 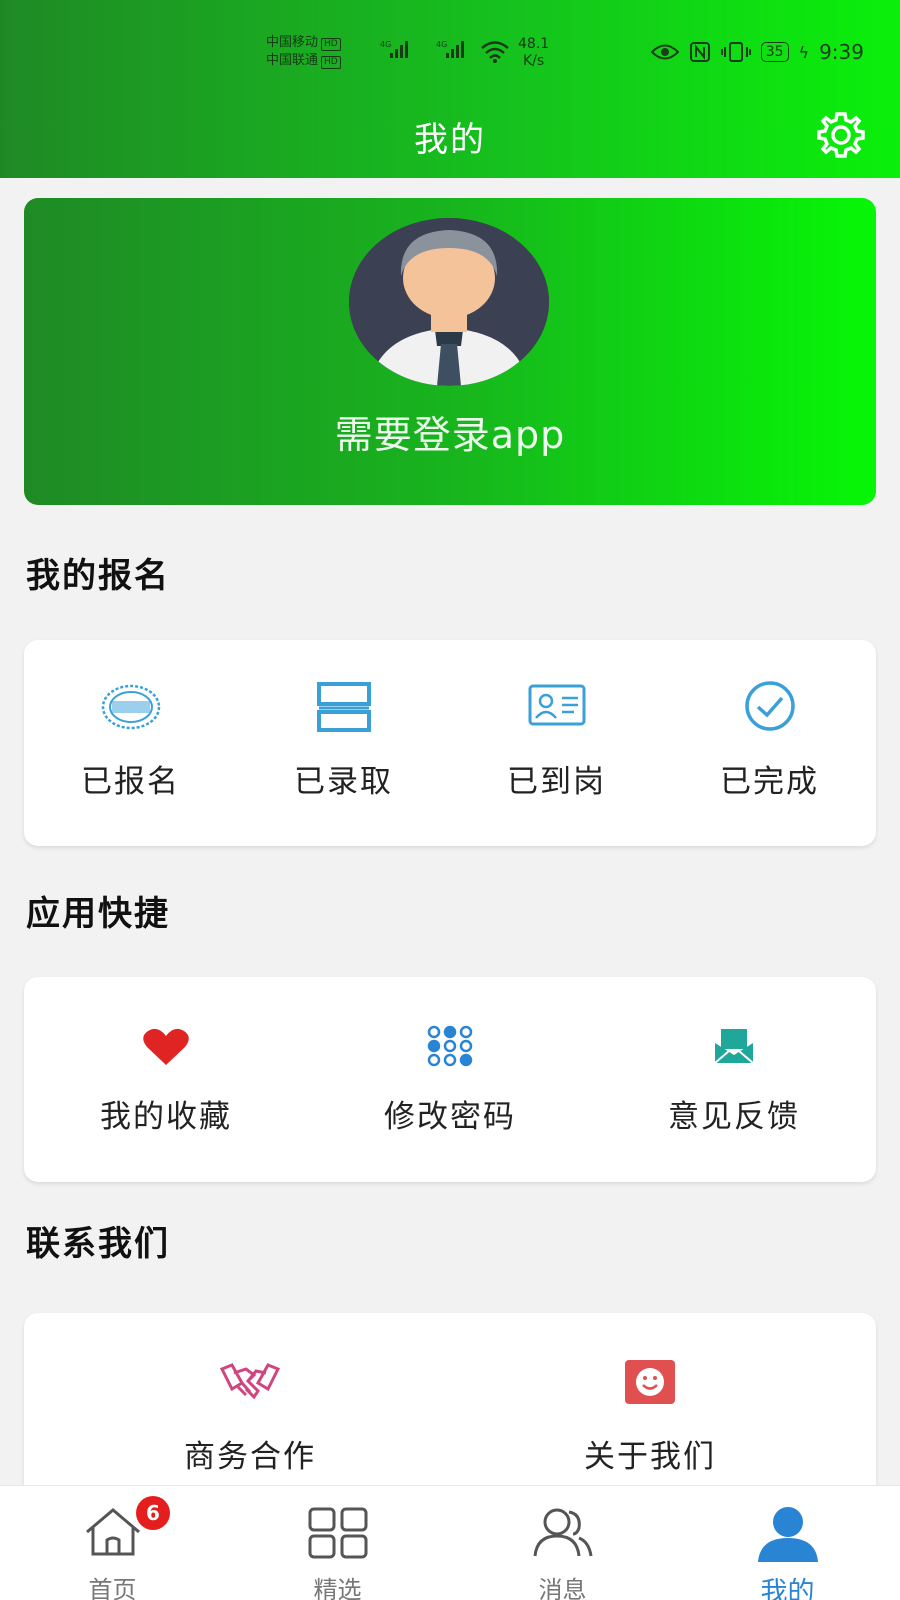 I want to click on battery-level: 35, so click(x=774, y=52).